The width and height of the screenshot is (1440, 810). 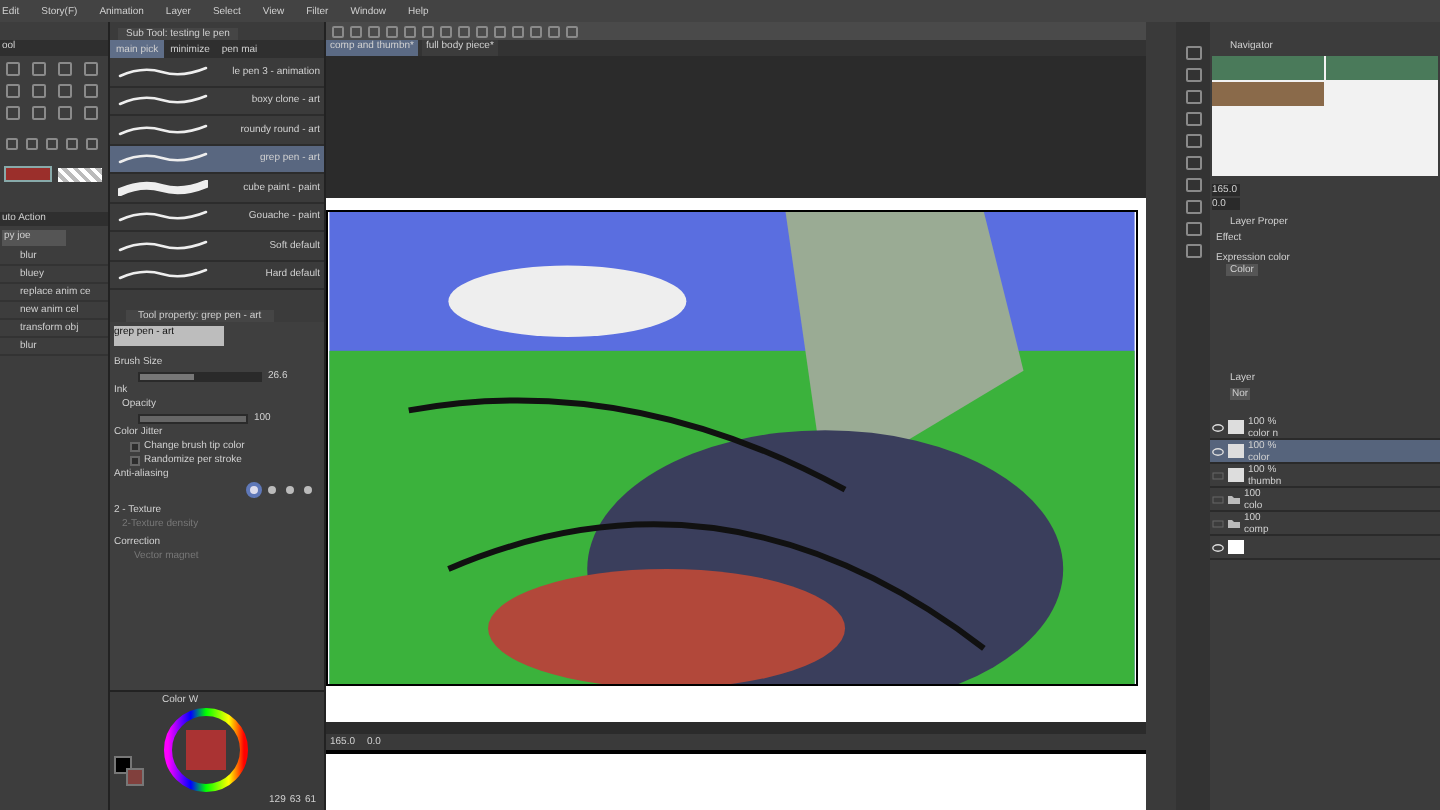 I want to click on color-swatch, so click(x=28, y=174).